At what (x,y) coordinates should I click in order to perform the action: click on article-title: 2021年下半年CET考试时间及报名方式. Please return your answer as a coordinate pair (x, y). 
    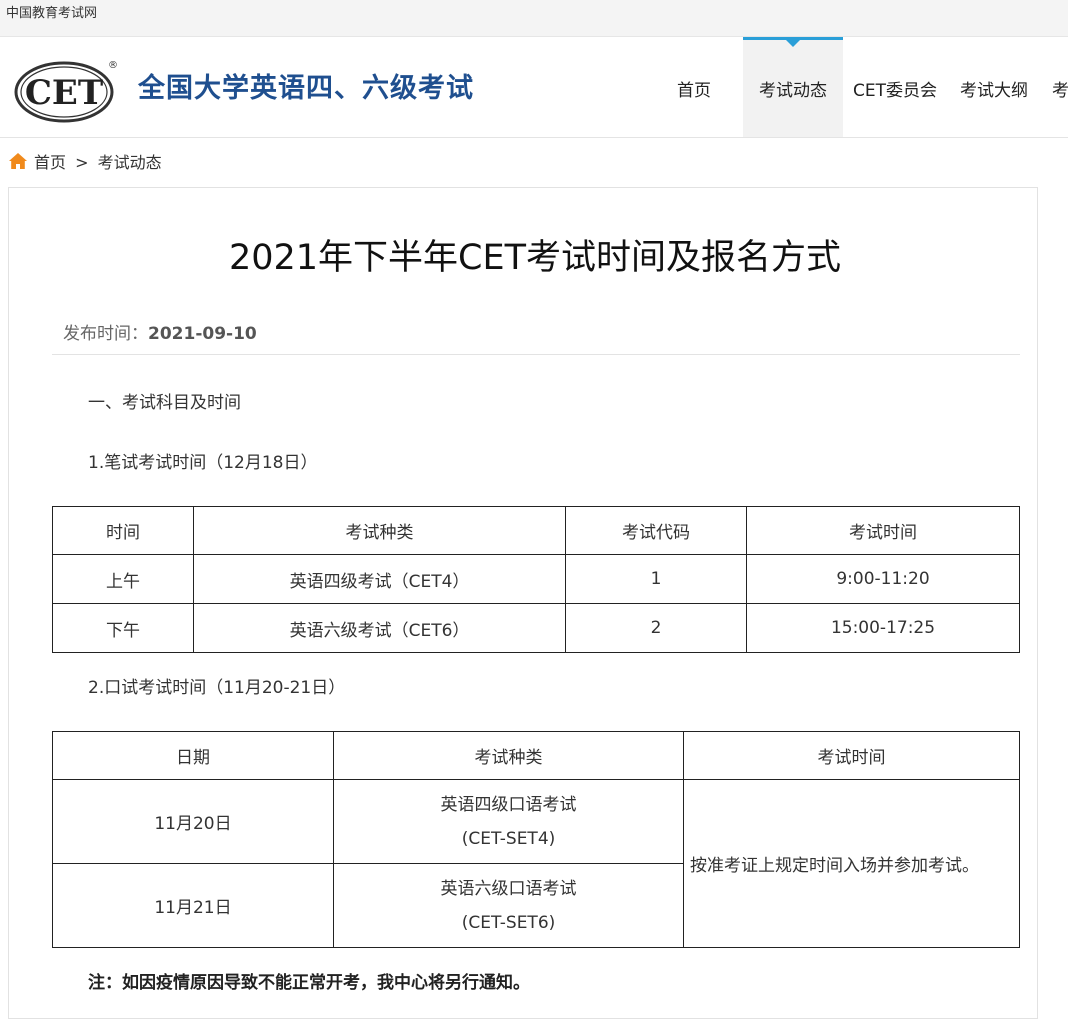
    Looking at the image, I should click on (534, 258).